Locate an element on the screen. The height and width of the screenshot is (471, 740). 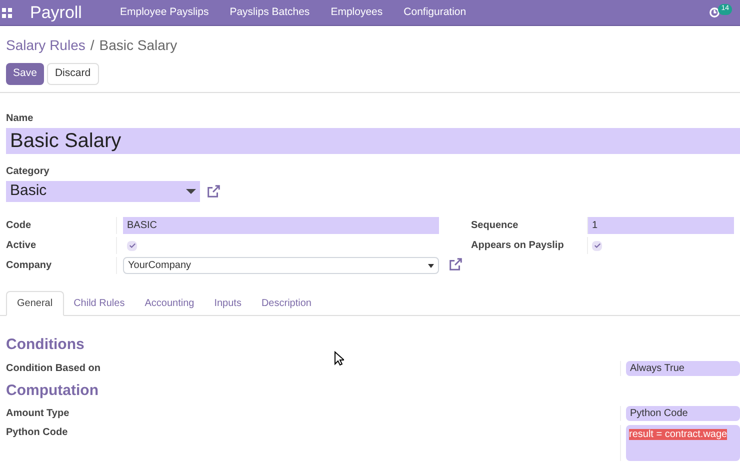
field-label: Name is located at coordinates (20, 119).